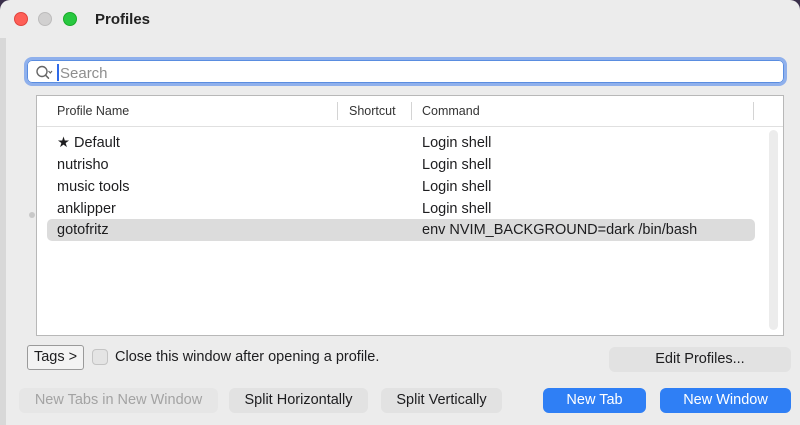  Describe the element at coordinates (93, 111) in the screenshot. I see `column-header-profile-name: Profile Name` at that location.